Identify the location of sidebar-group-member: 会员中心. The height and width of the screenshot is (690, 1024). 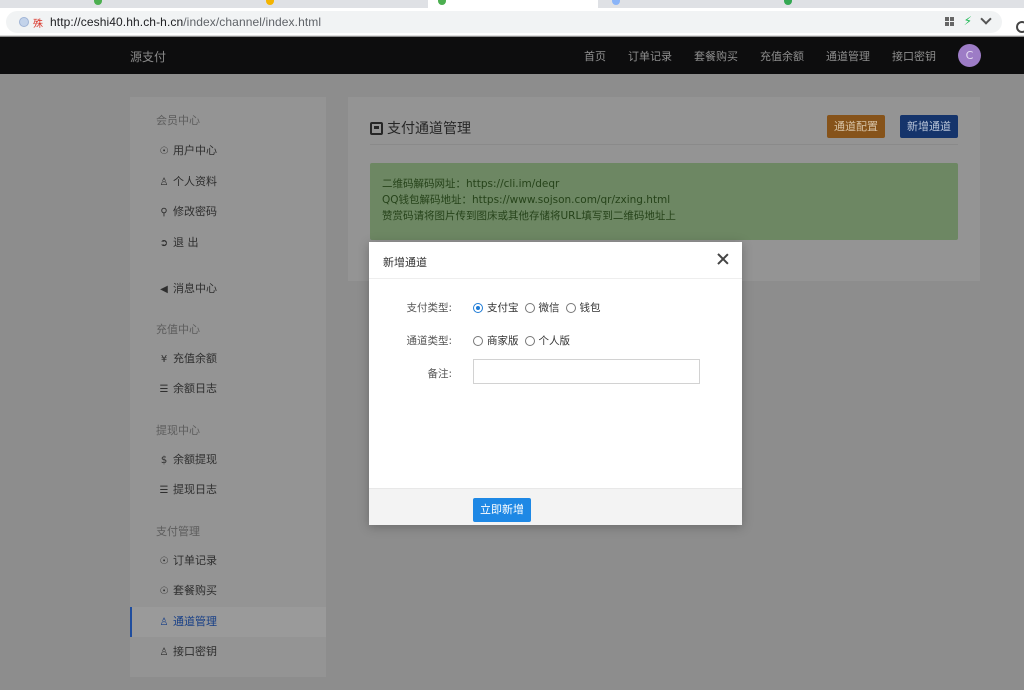
(178, 120).